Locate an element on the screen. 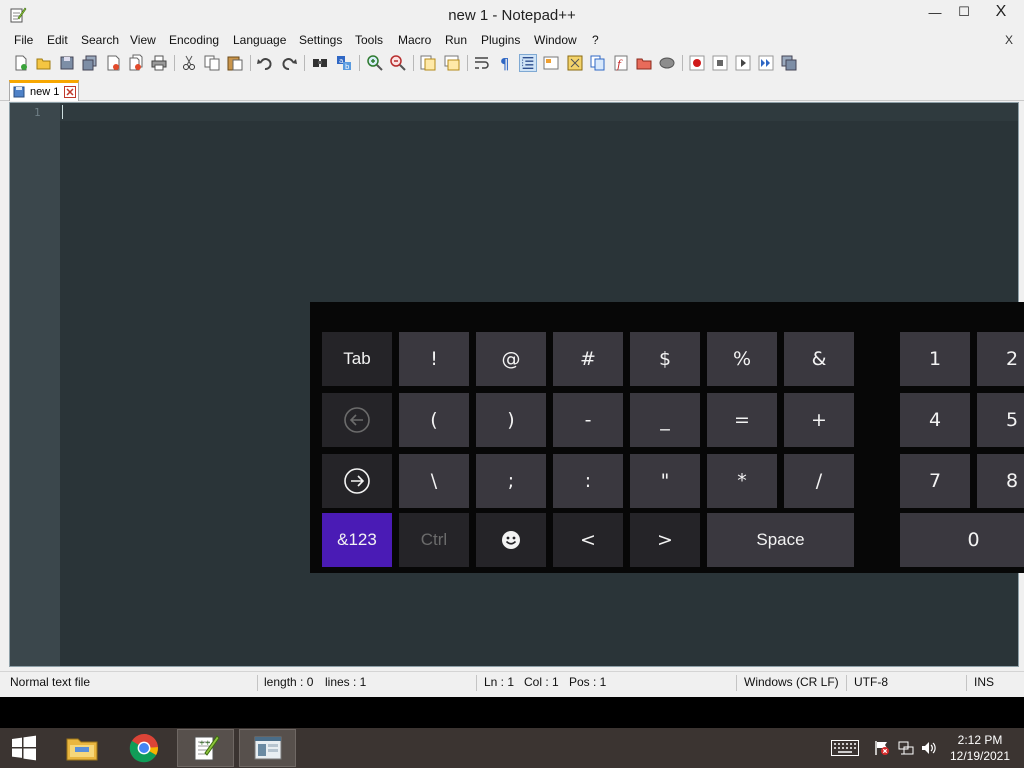  folder-as-workspace-icon is located at coordinates (644, 63).